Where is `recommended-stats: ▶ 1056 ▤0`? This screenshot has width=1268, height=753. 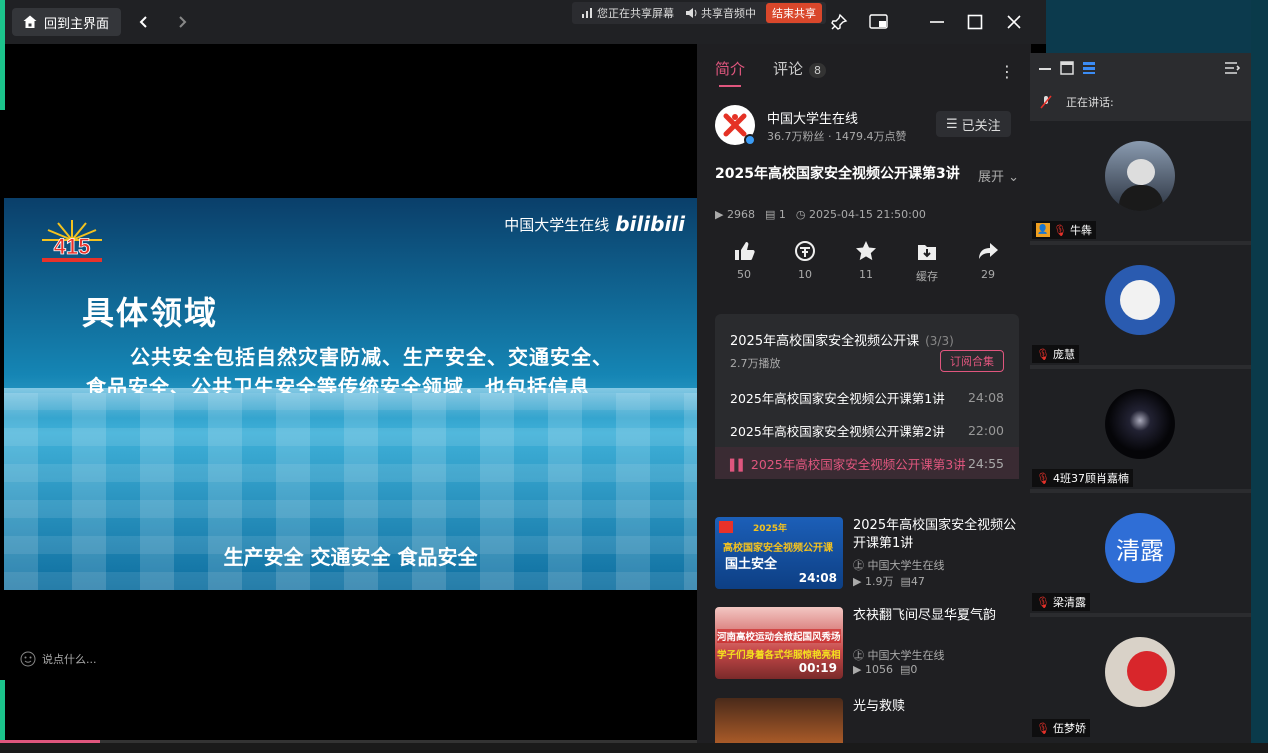
recommended-stats: ▶ 1056 ▤0 is located at coordinates (885, 669).